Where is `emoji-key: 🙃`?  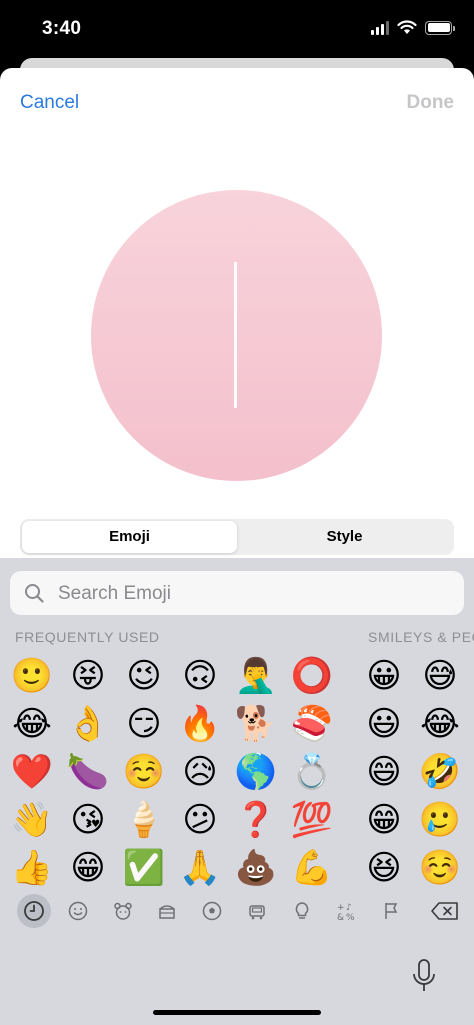
emoji-key: 🙃 is located at coordinates (200, 676).